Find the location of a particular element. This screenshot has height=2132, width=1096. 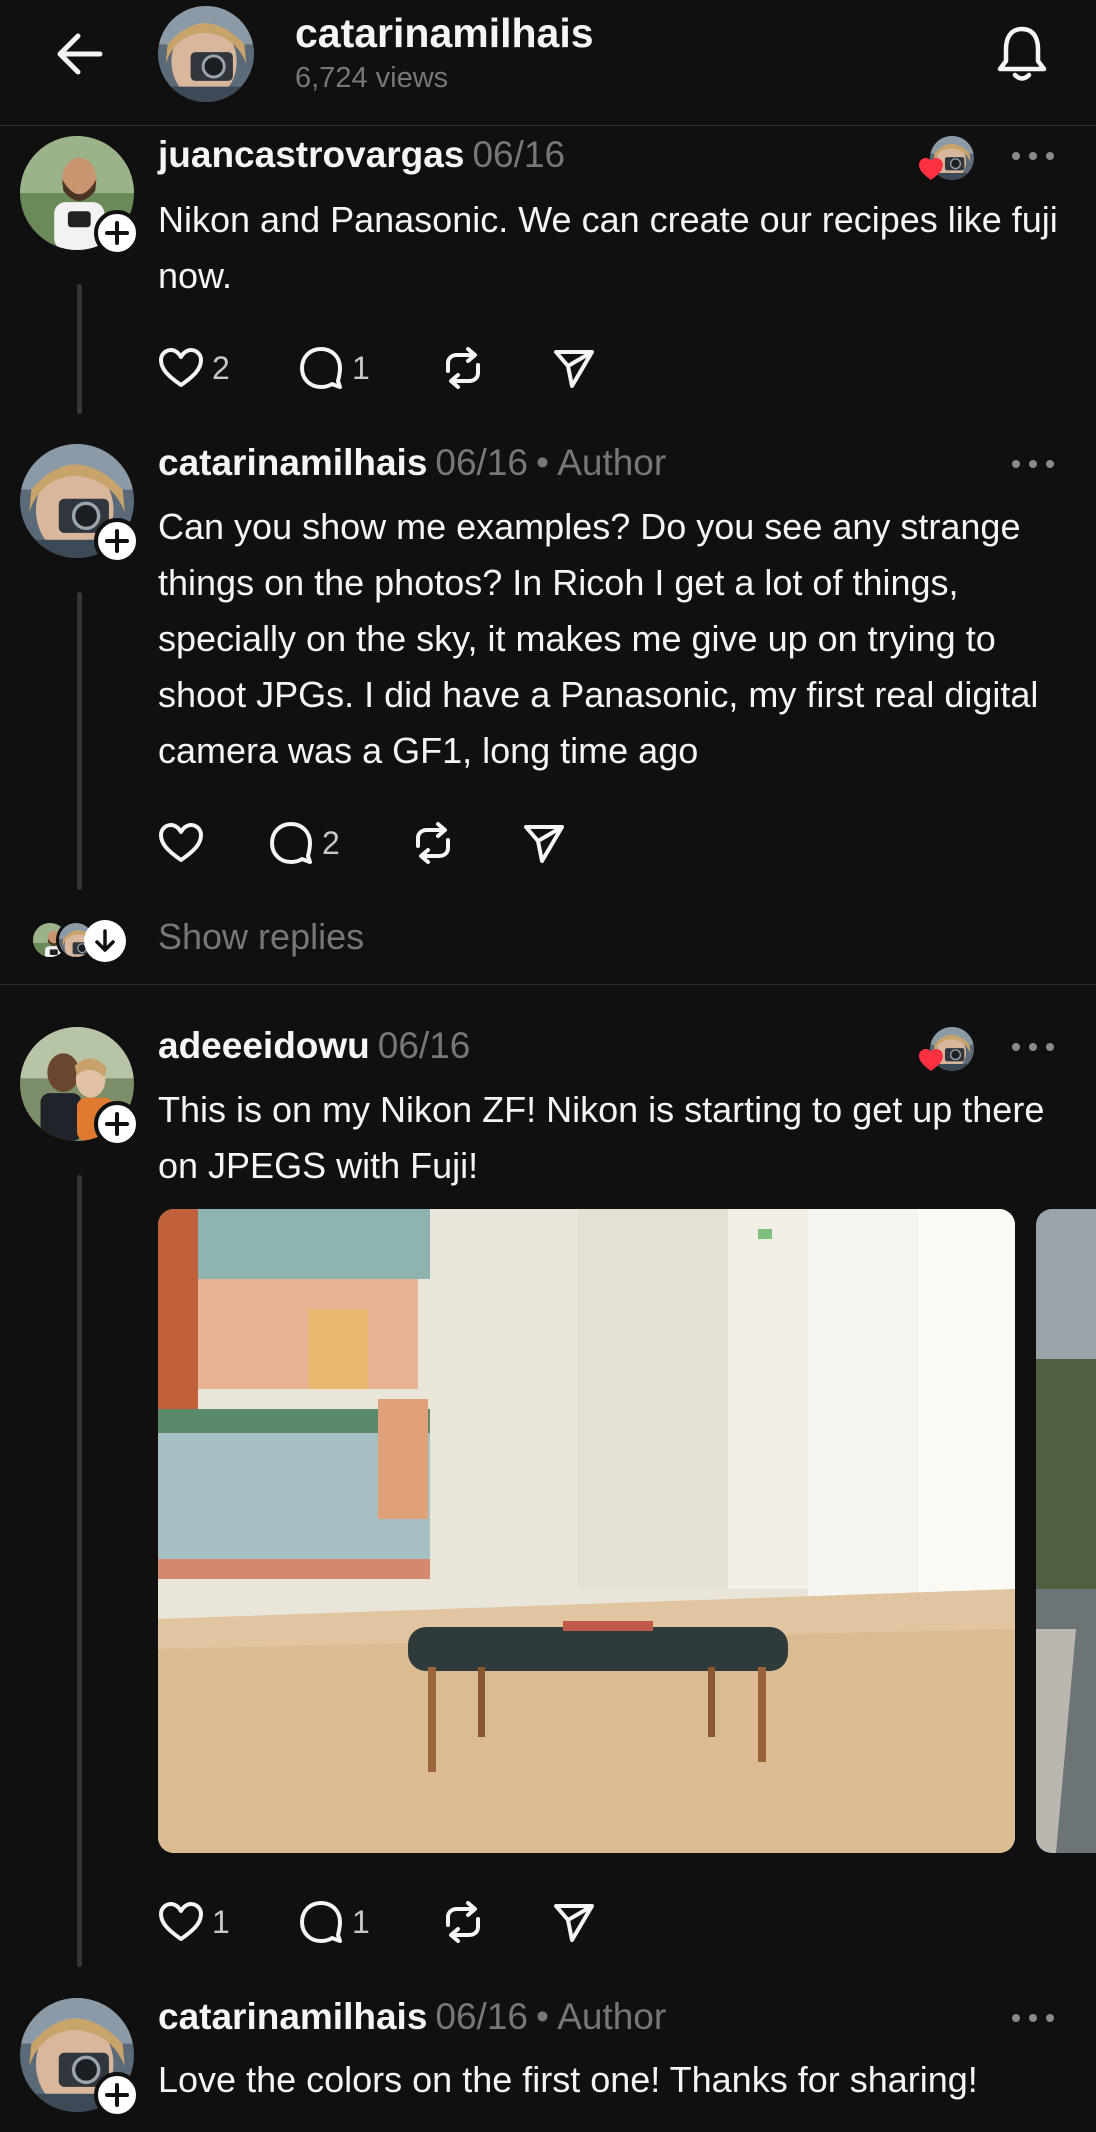

post-username: adeeeidowu is located at coordinates (264, 1045).